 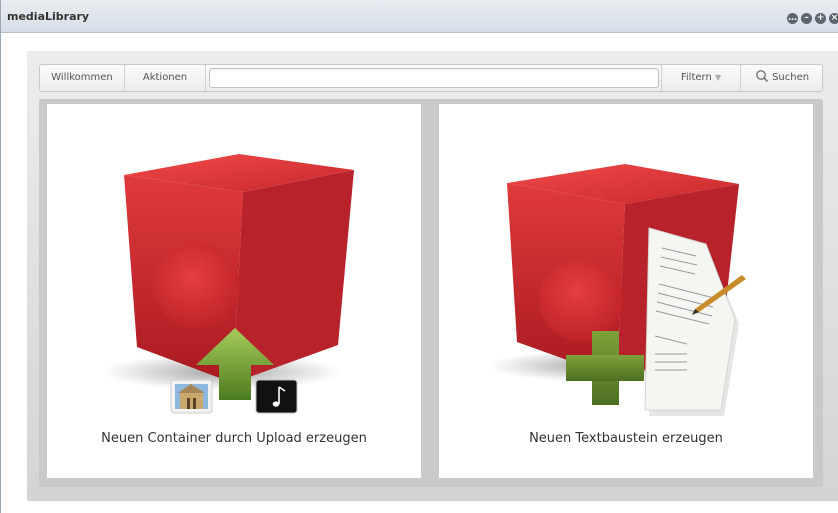 What do you see at coordinates (191, 396) in the screenshot?
I see `image-thumbnail-icon` at bounding box center [191, 396].